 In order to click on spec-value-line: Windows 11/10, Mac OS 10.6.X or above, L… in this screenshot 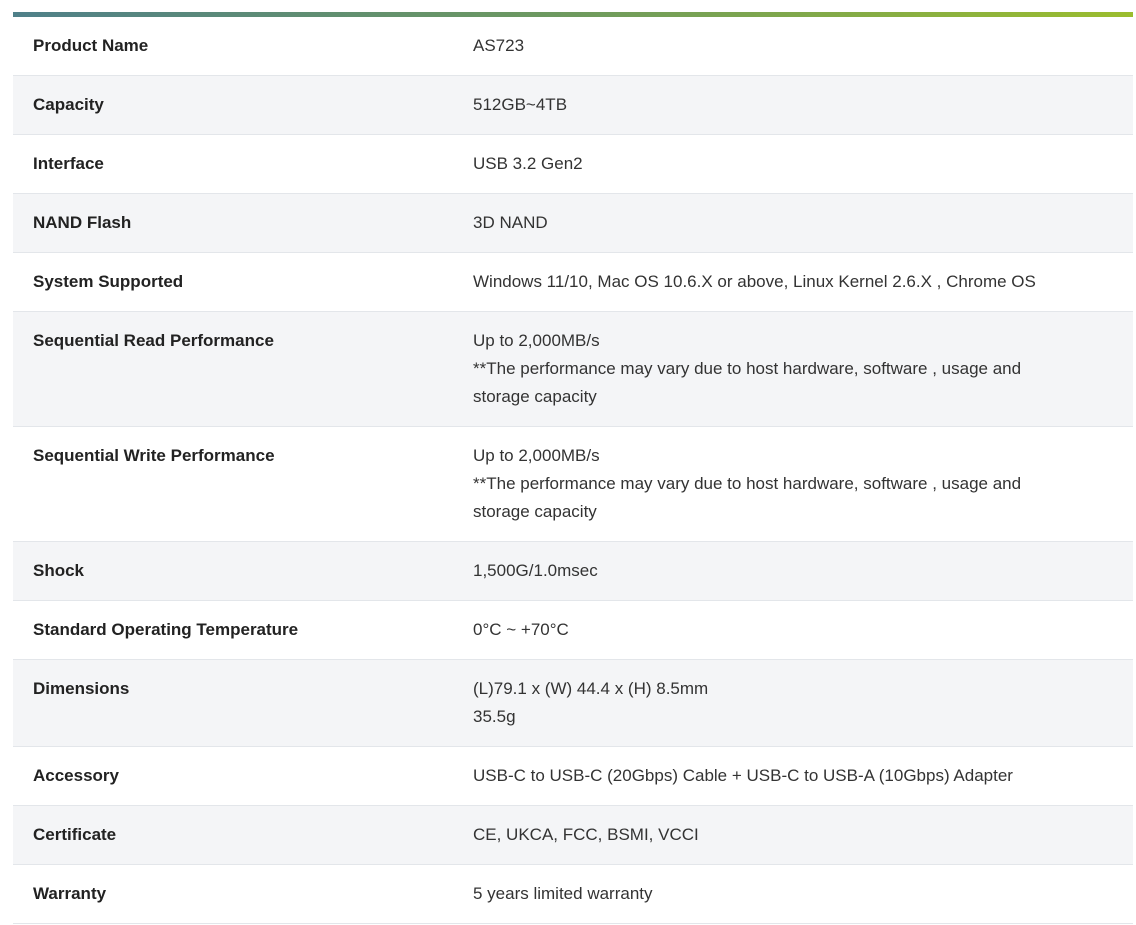, I will do `click(754, 281)`.